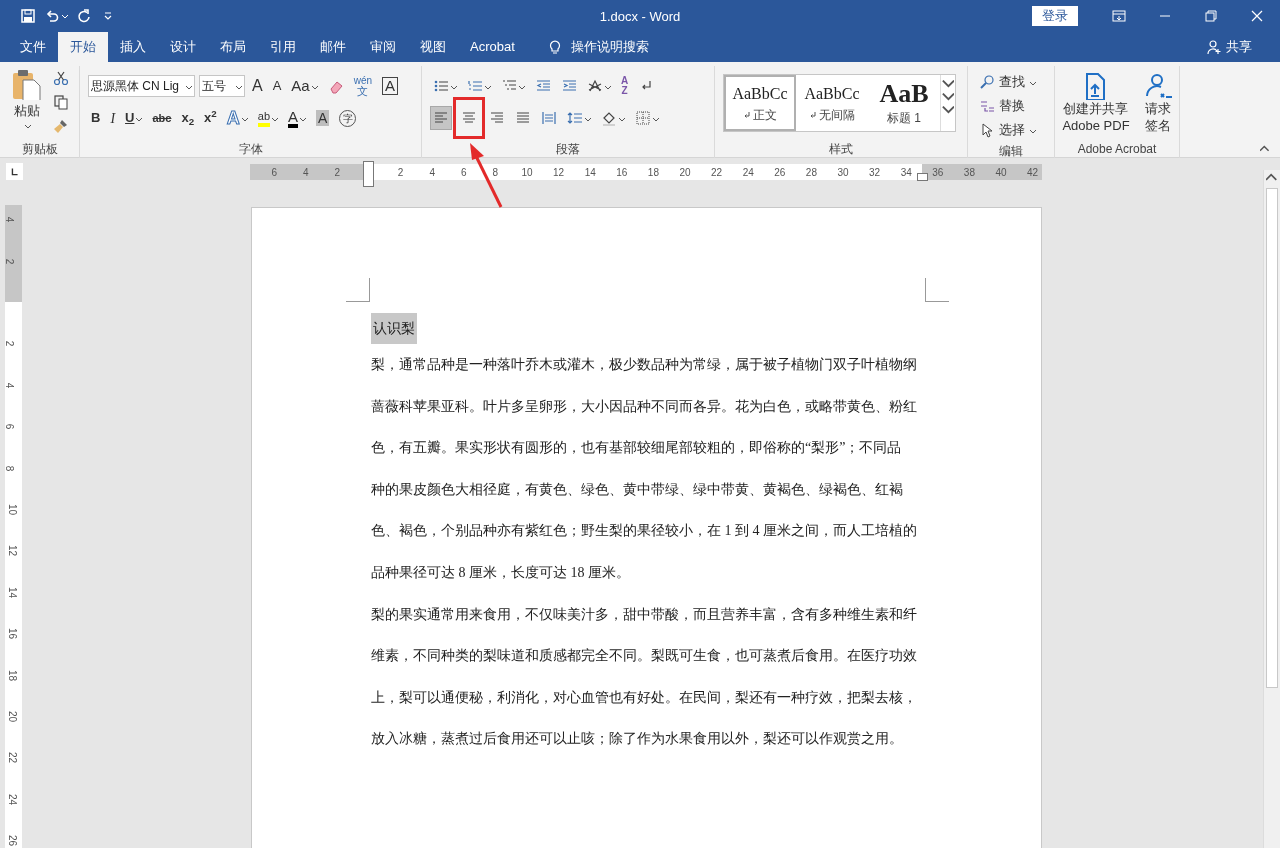  What do you see at coordinates (133, 47) in the screenshot?
I see `ribbon-tab: 插入` at bounding box center [133, 47].